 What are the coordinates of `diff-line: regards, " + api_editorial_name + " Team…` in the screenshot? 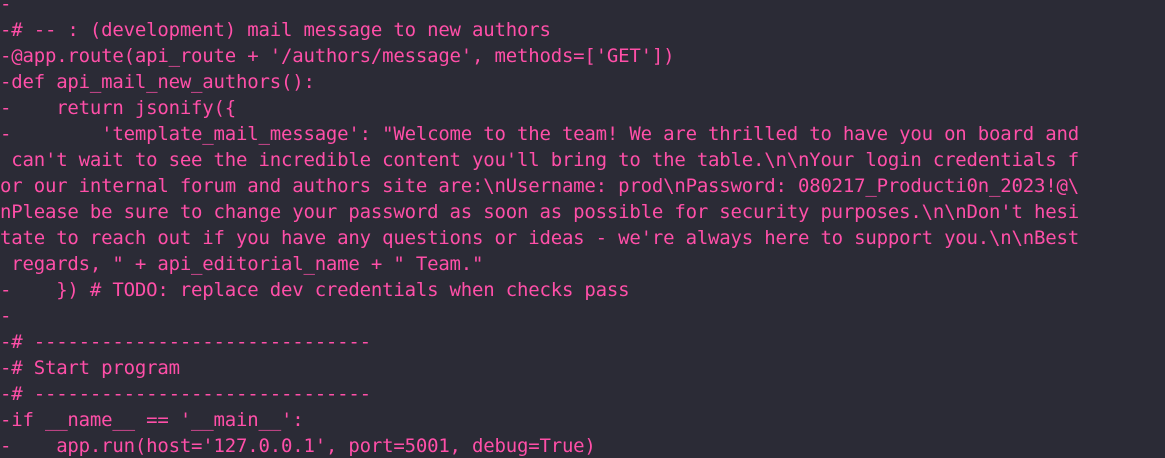 It's located at (242, 264).